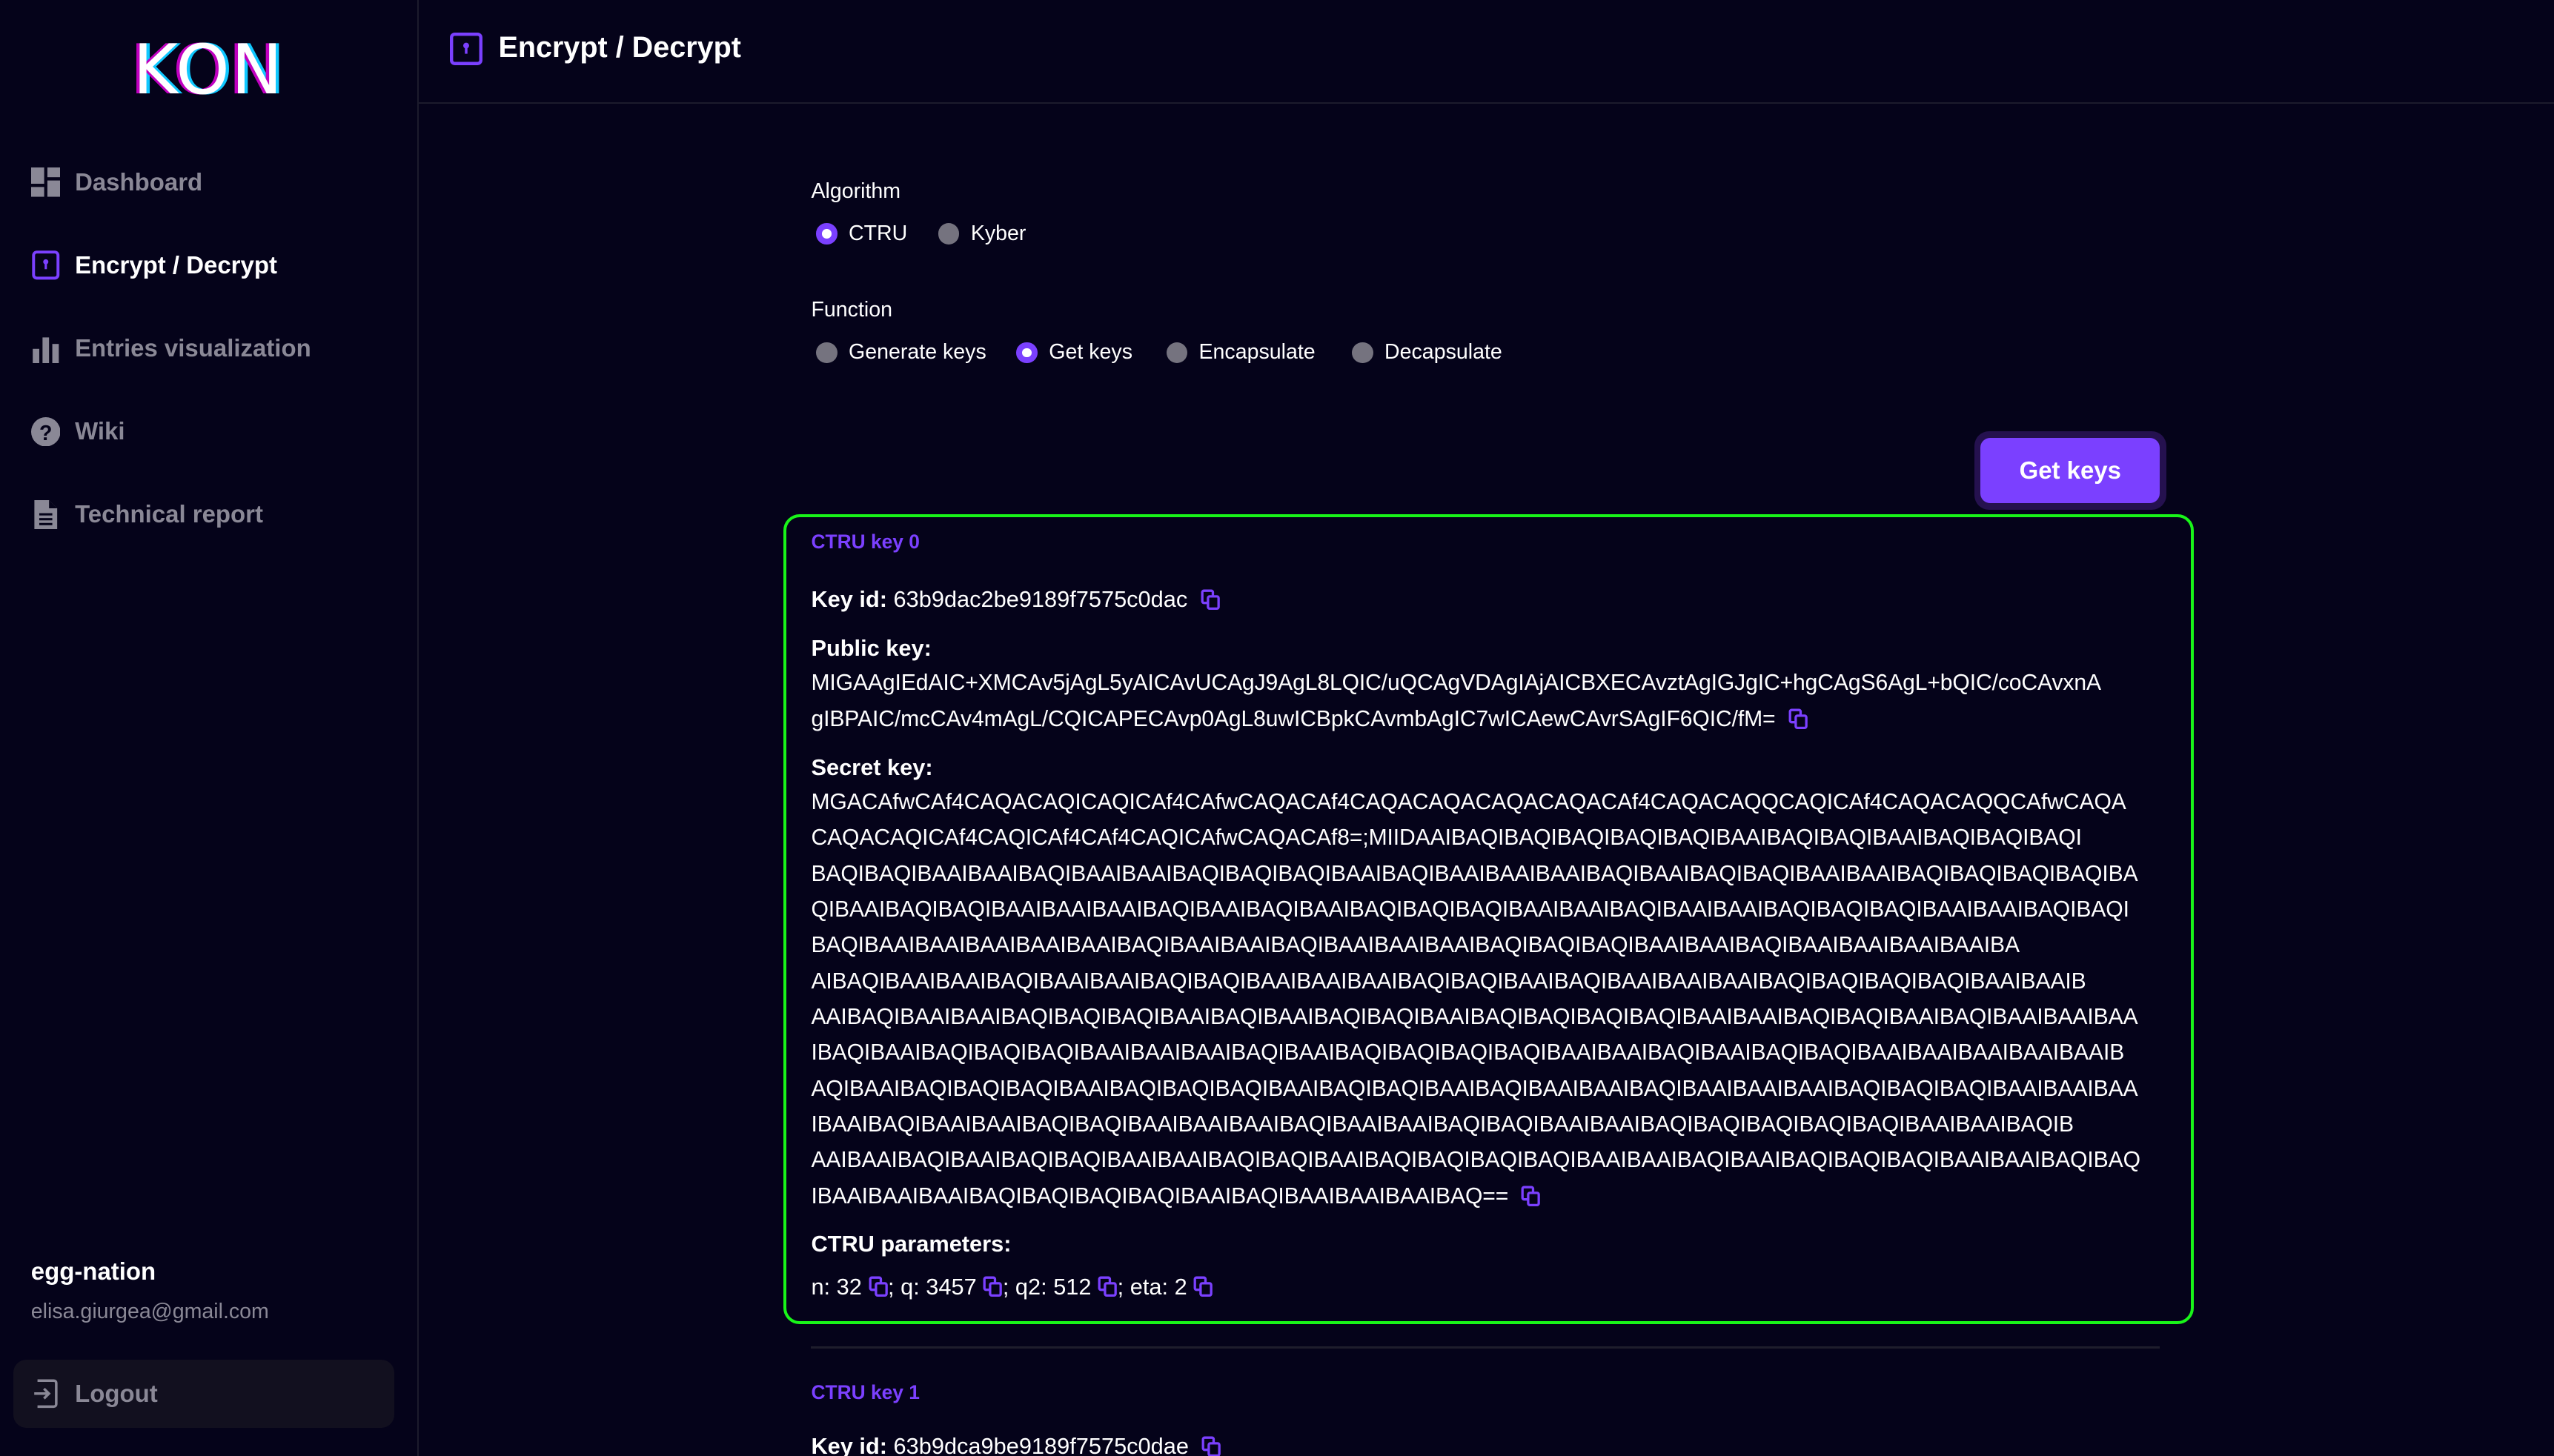 This screenshot has height=1456, width=2554. I want to click on public-key-label: Public key:, so click(871, 648).